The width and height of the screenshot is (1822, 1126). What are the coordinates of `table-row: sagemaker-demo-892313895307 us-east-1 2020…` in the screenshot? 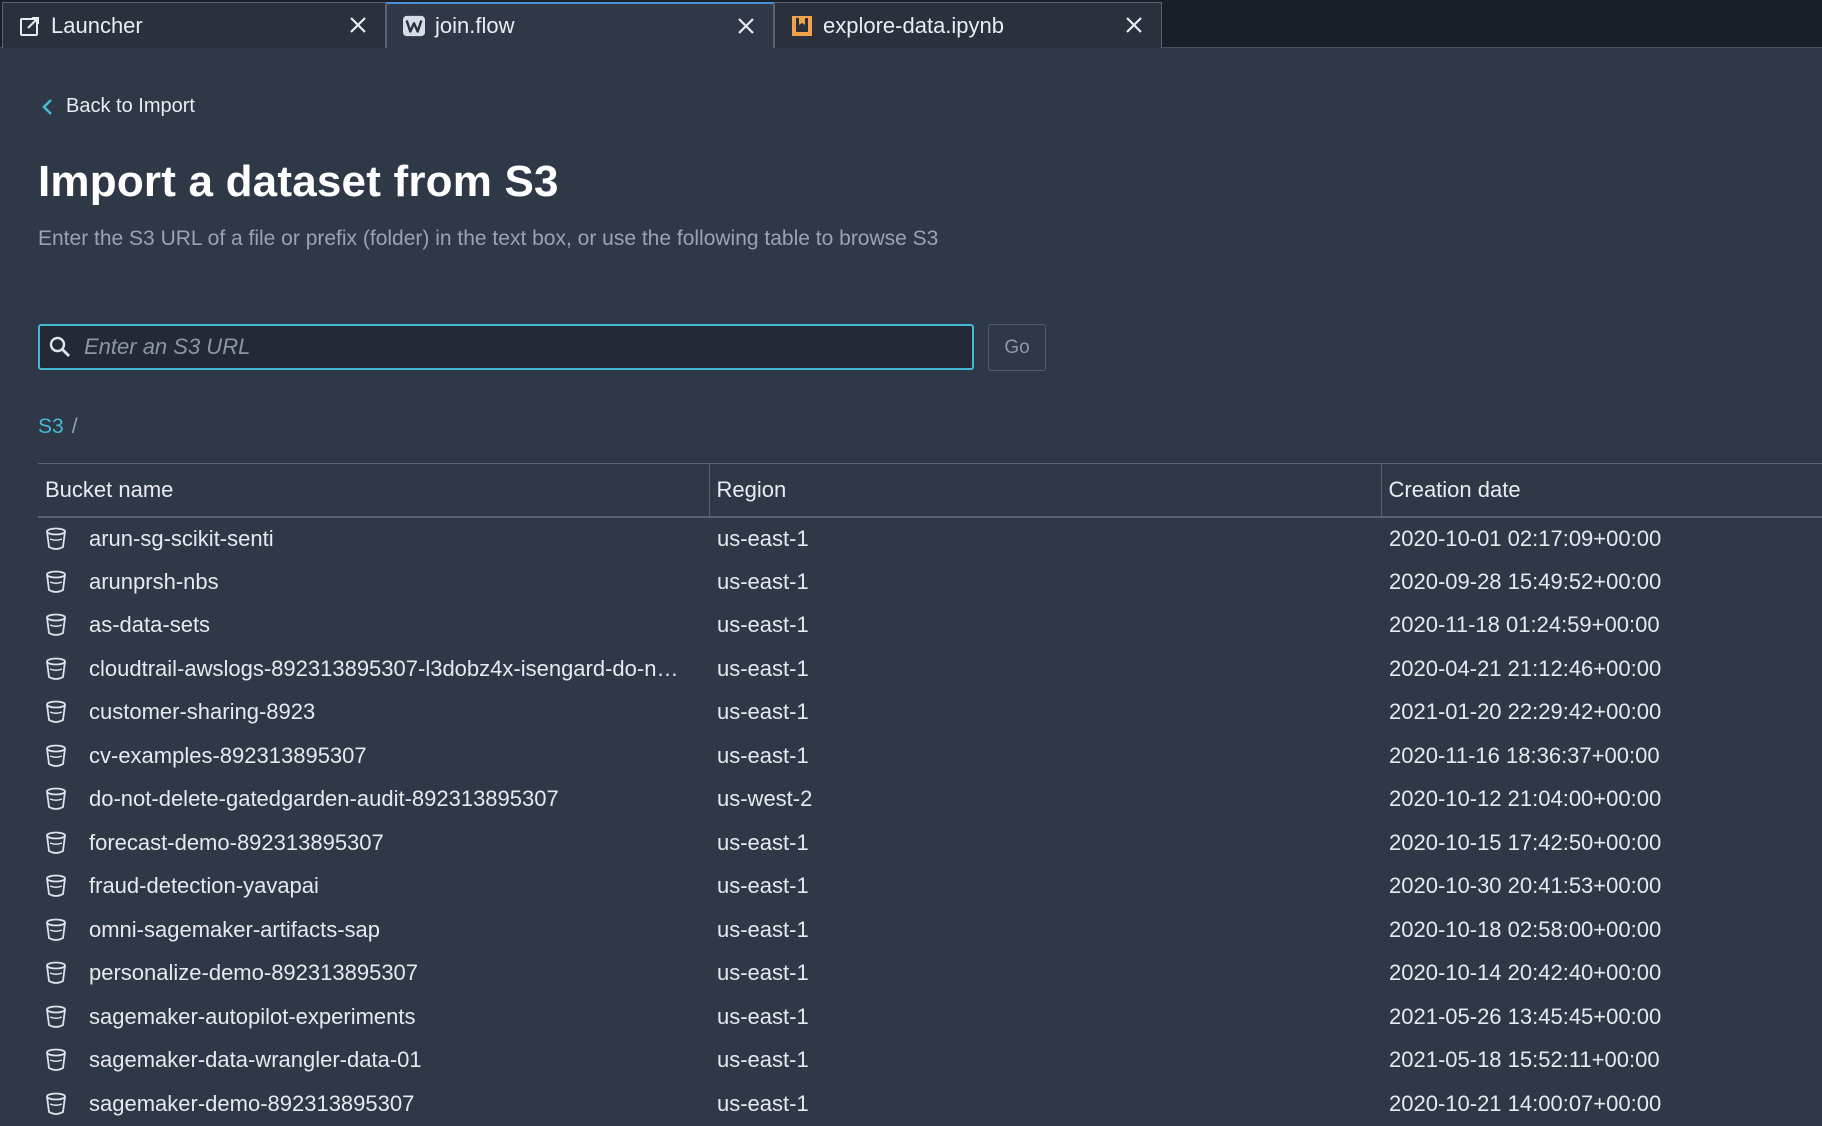 It's located at (930, 1104).